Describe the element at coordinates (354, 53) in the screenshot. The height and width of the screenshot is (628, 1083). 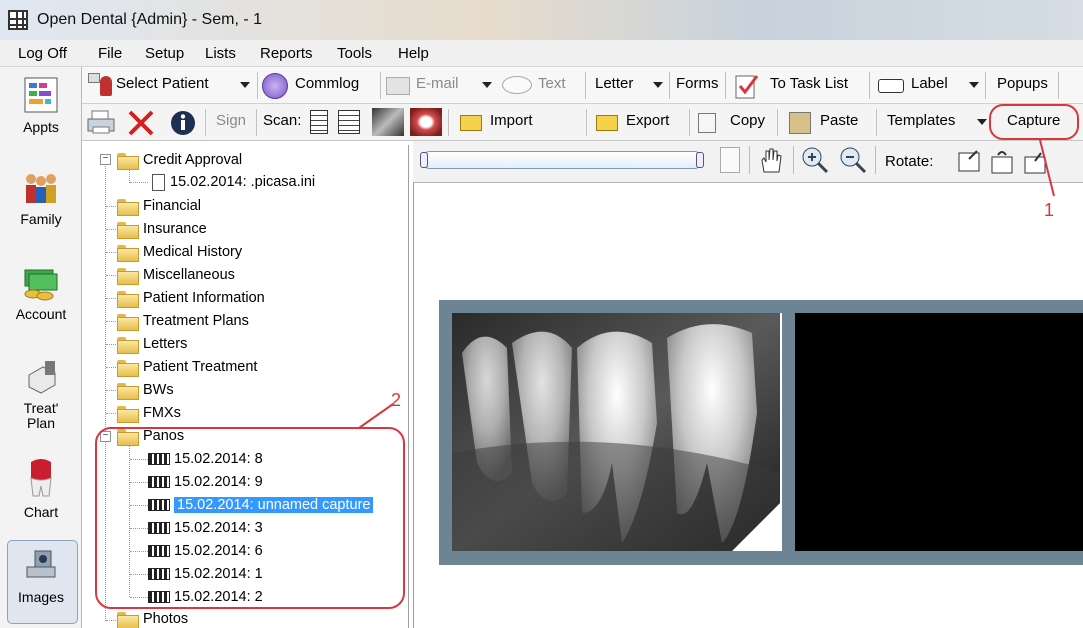
I see `menu-tools: Tools` at that location.